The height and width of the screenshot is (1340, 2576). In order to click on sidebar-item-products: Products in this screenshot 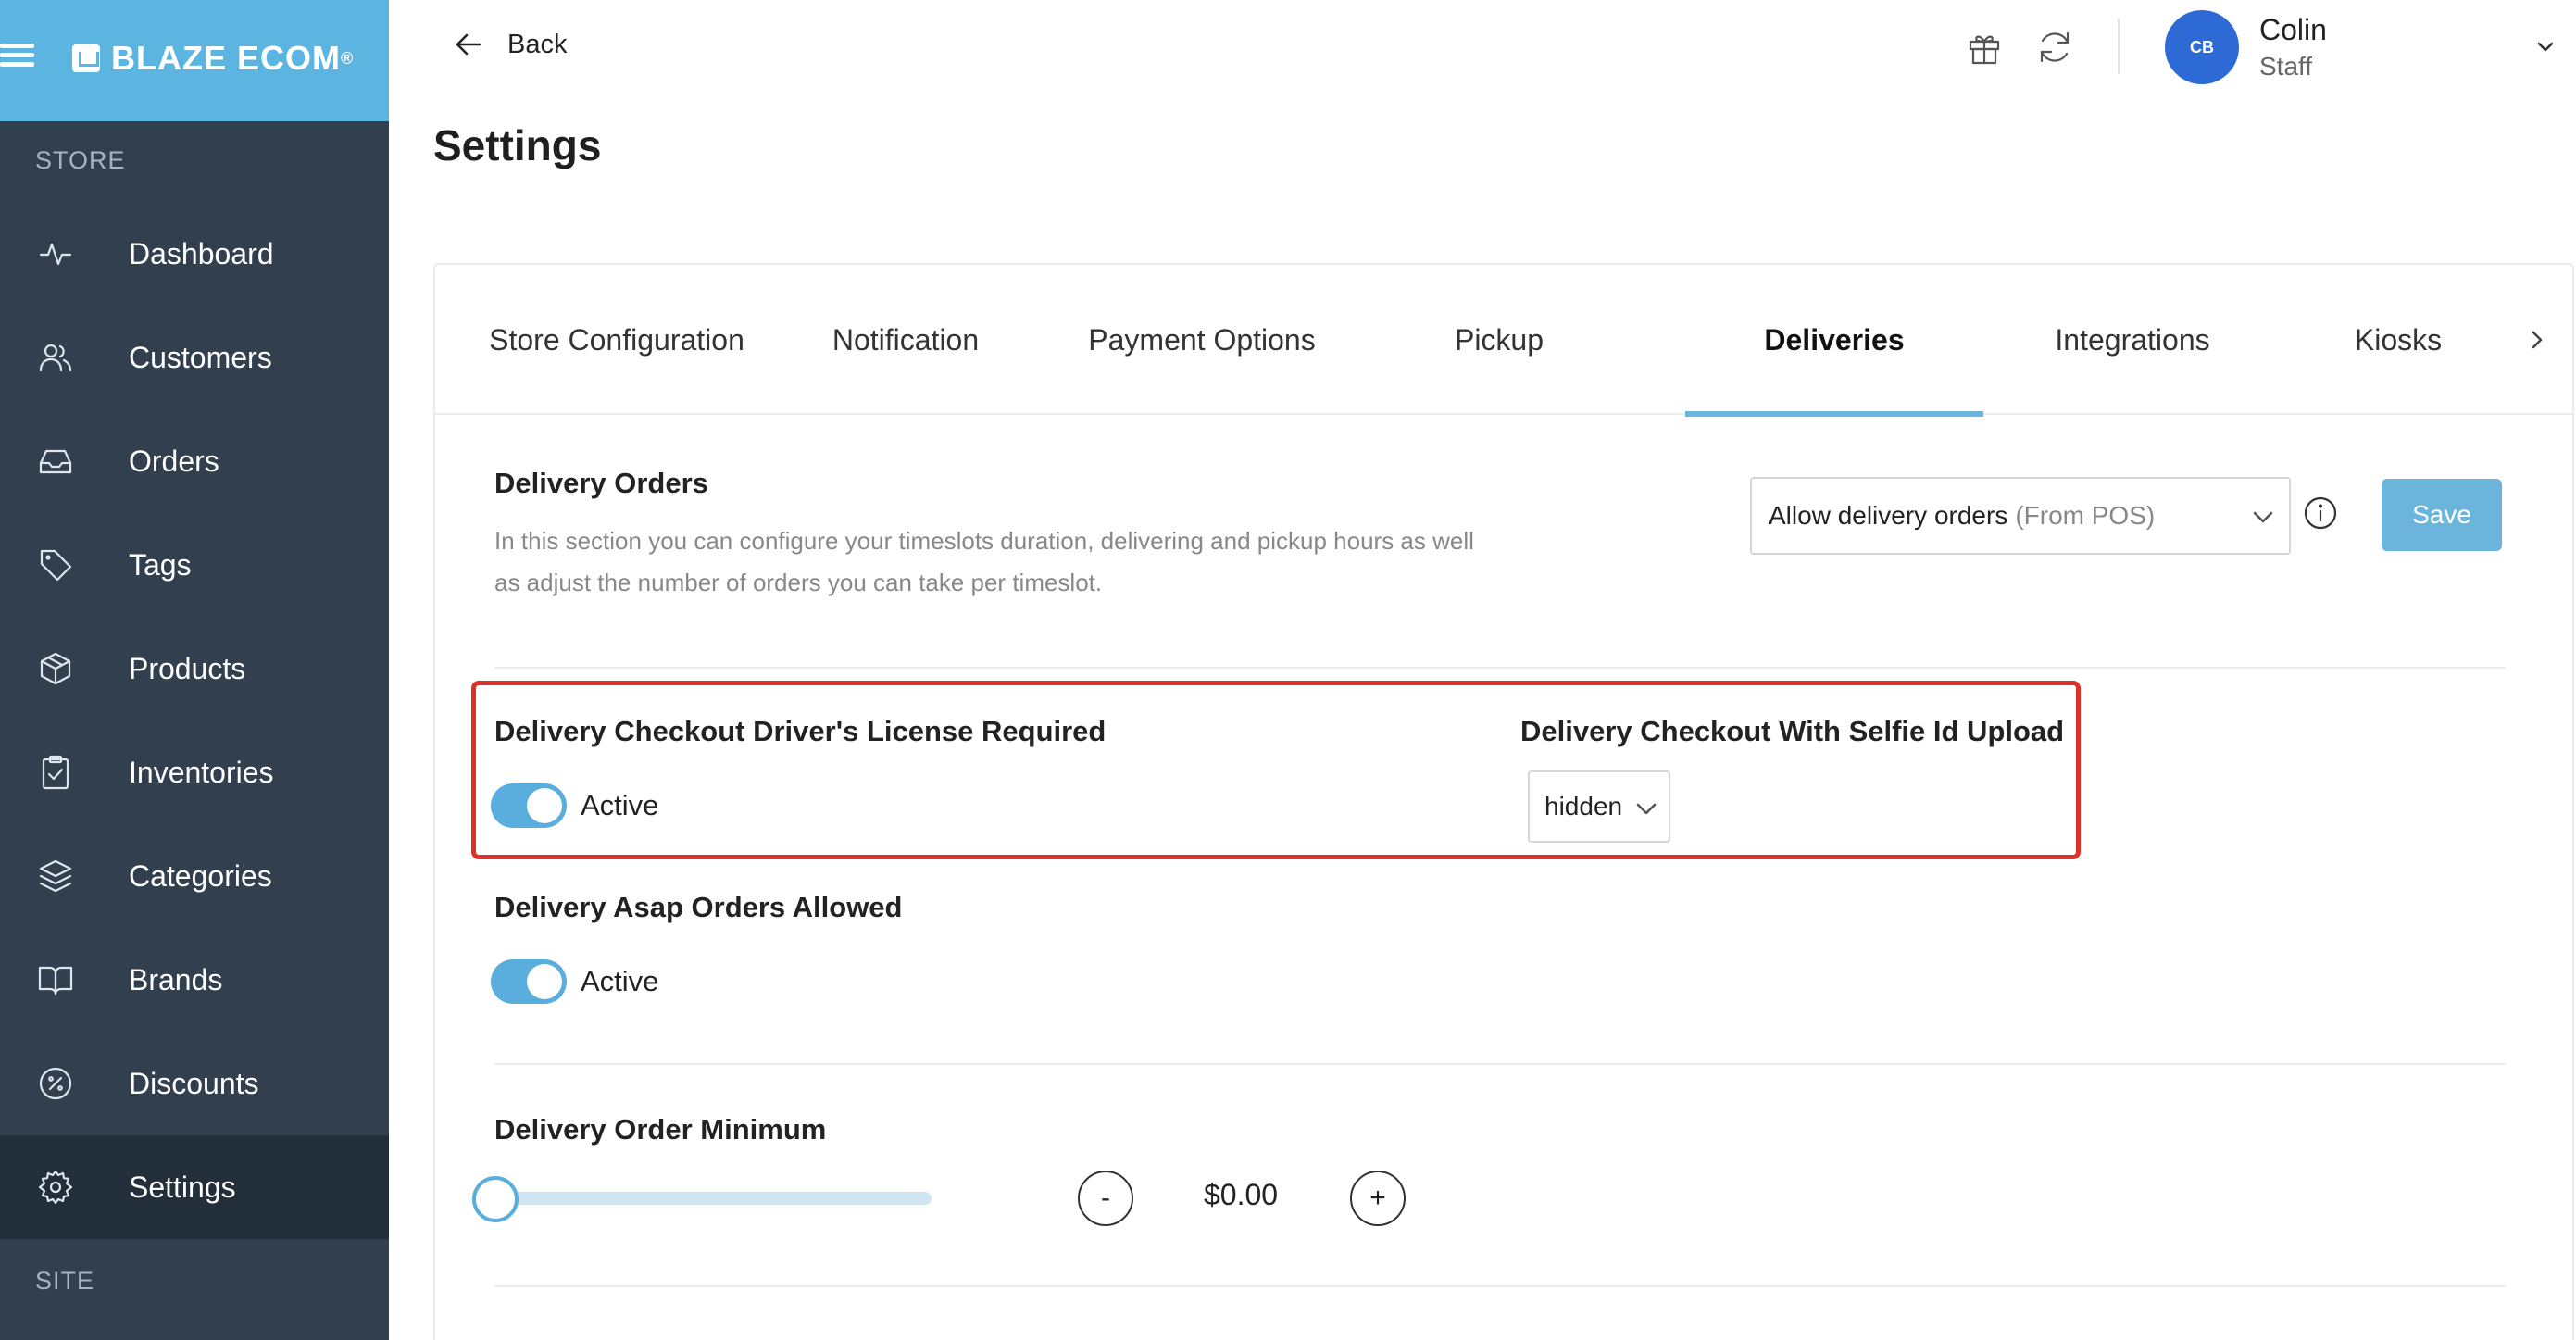, I will do `click(194, 668)`.